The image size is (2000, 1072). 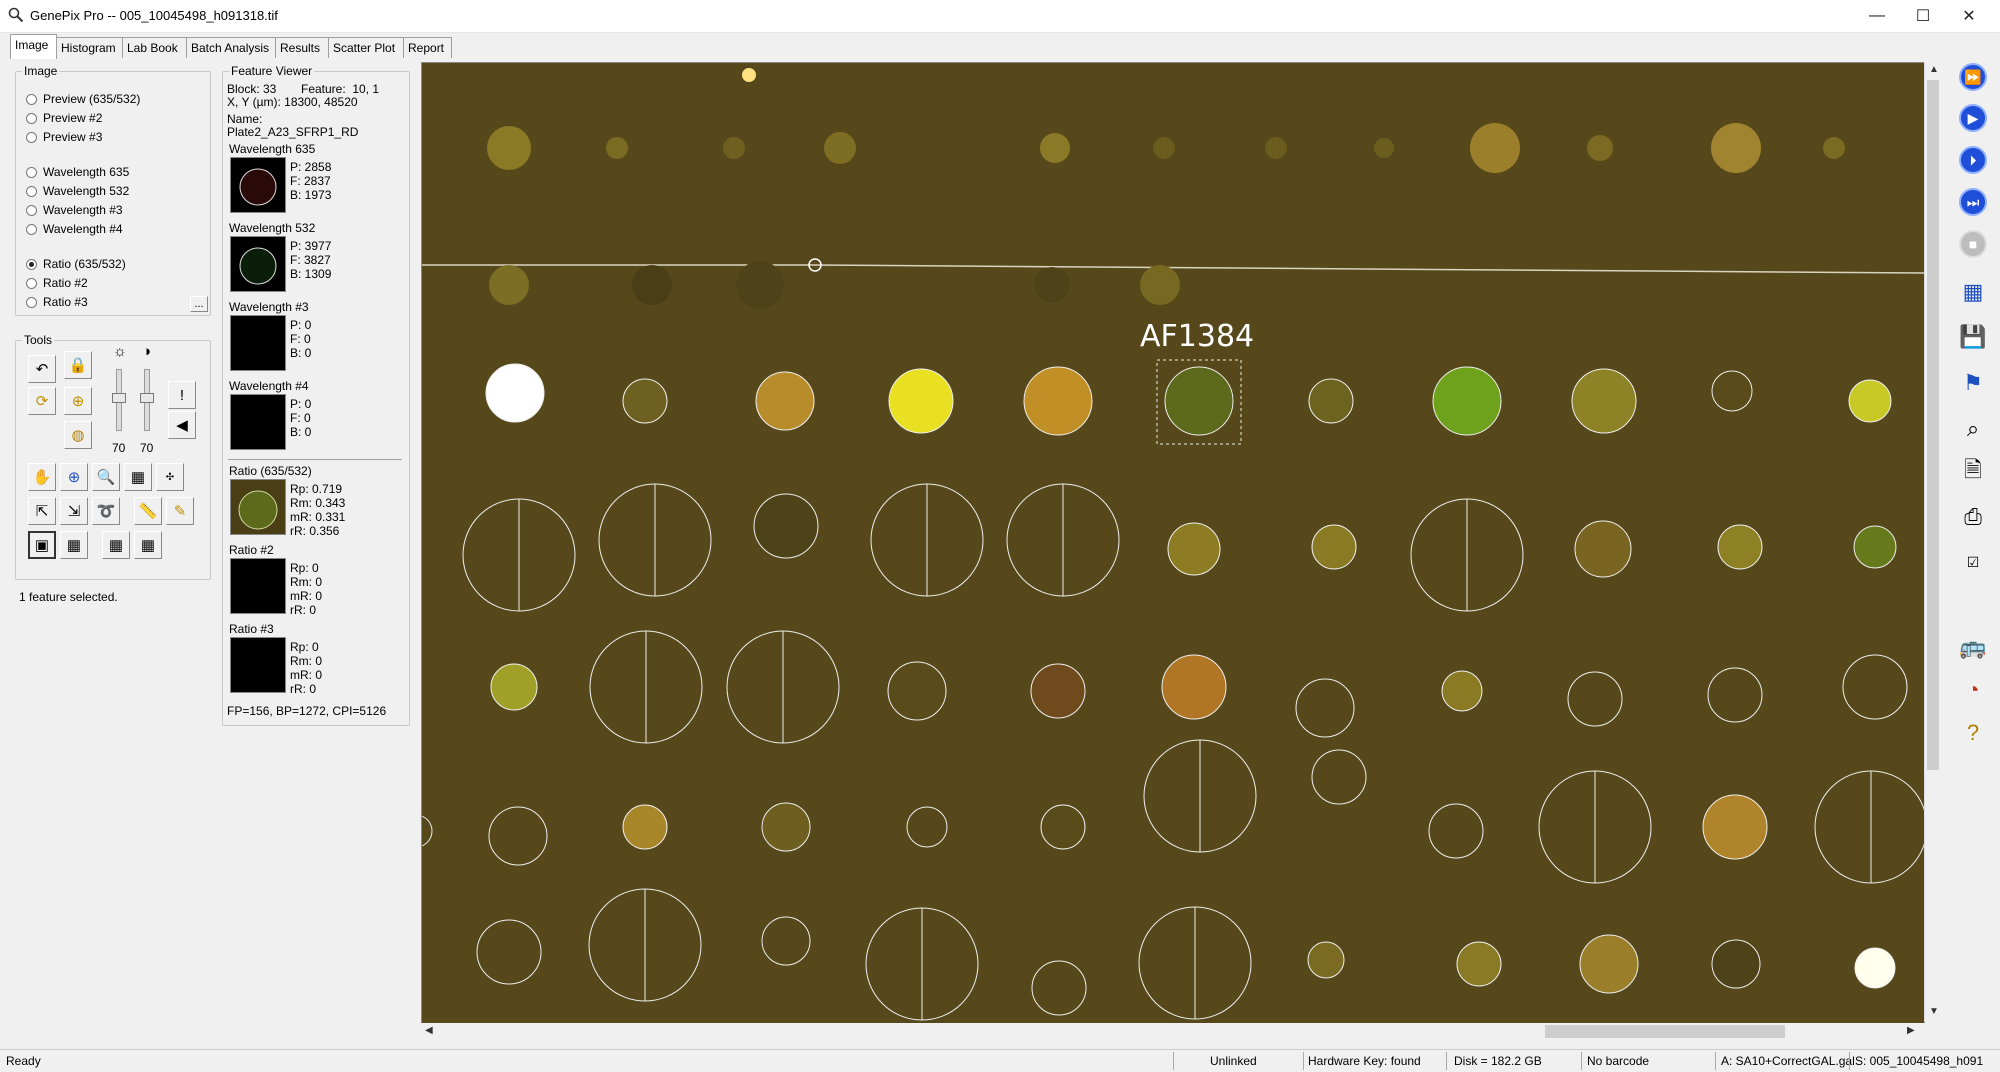 I want to click on radio-wavelength-4: Wavelength #4, so click(x=74, y=229).